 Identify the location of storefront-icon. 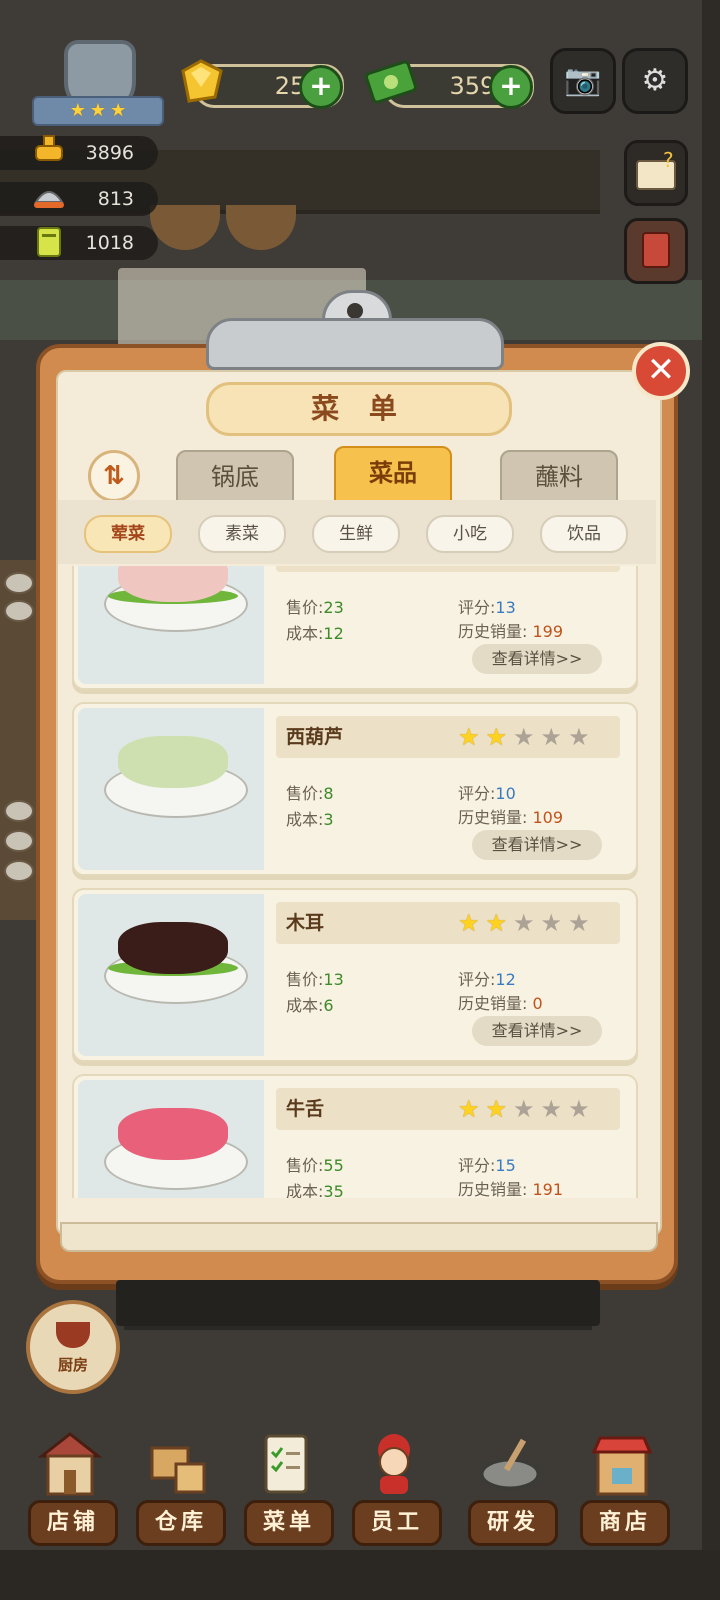
(70, 1464).